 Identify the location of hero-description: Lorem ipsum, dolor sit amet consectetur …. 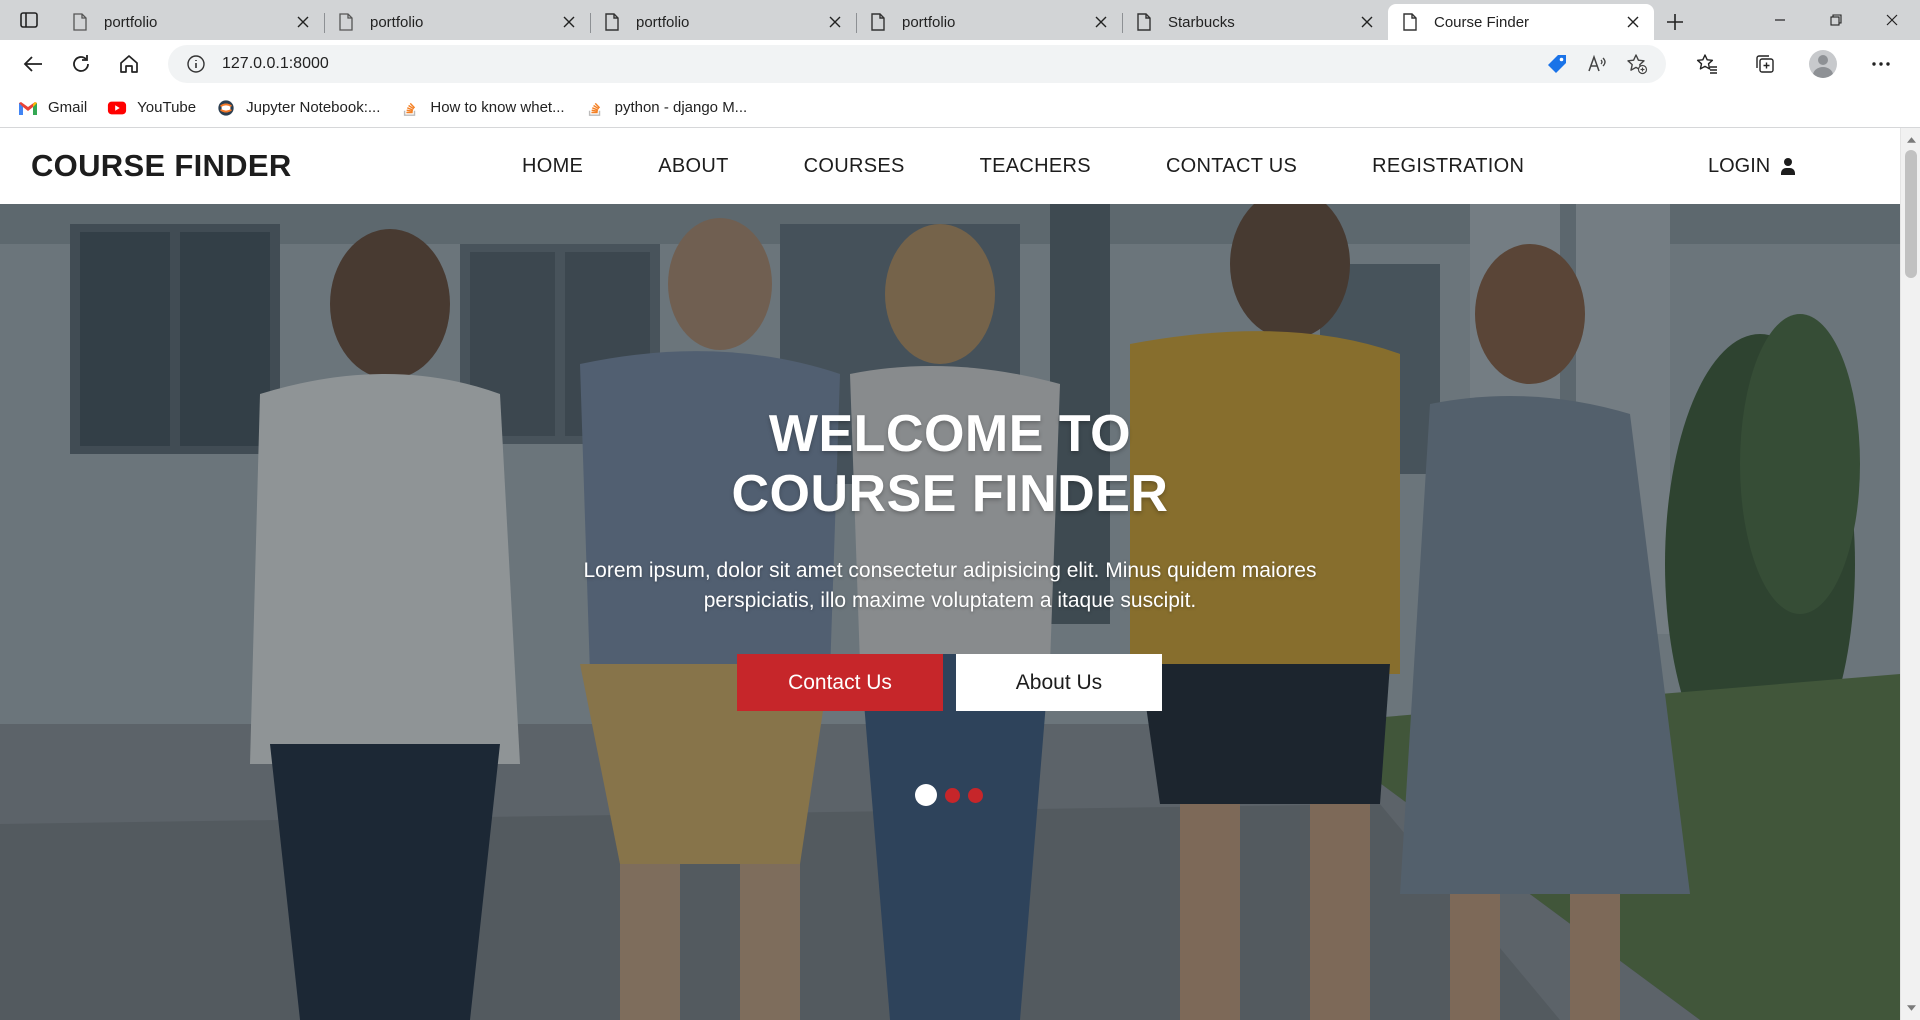
(950, 586).